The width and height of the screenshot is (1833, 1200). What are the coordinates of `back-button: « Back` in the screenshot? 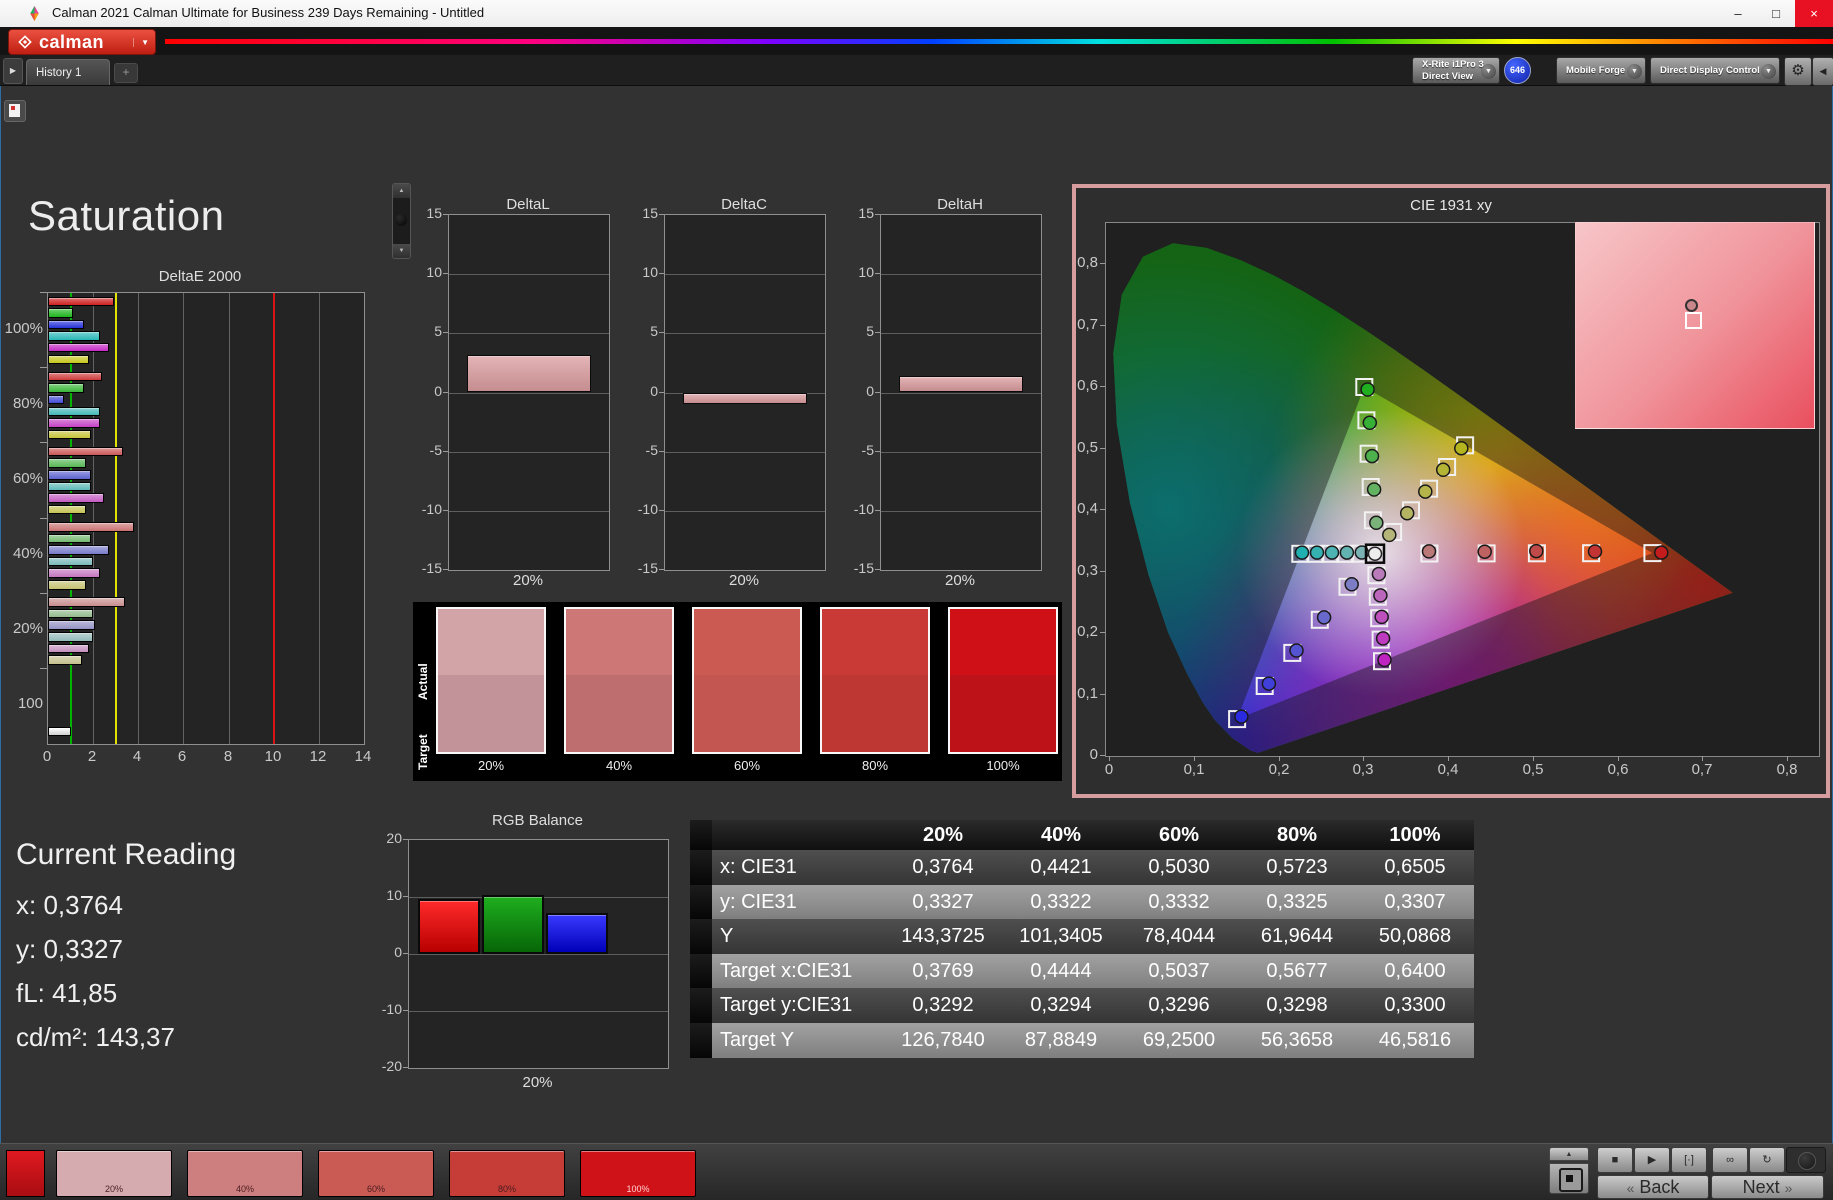 It's located at (1653, 1187).